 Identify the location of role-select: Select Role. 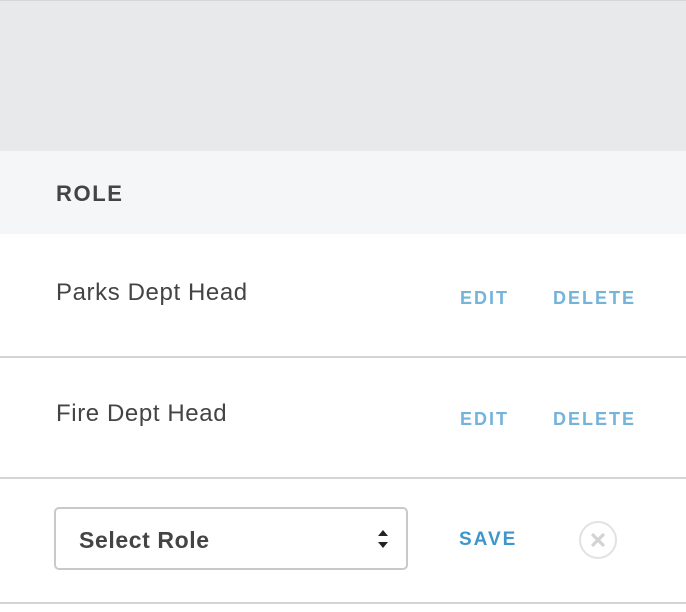
(231, 538).